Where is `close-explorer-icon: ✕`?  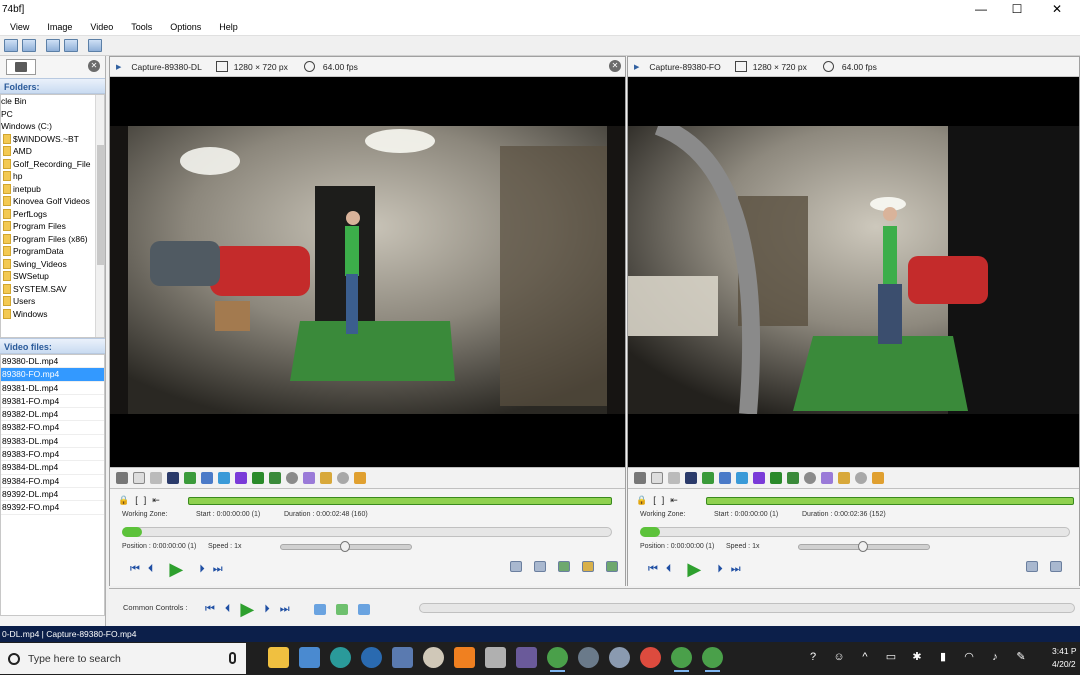
close-explorer-icon: ✕ is located at coordinates (94, 66).